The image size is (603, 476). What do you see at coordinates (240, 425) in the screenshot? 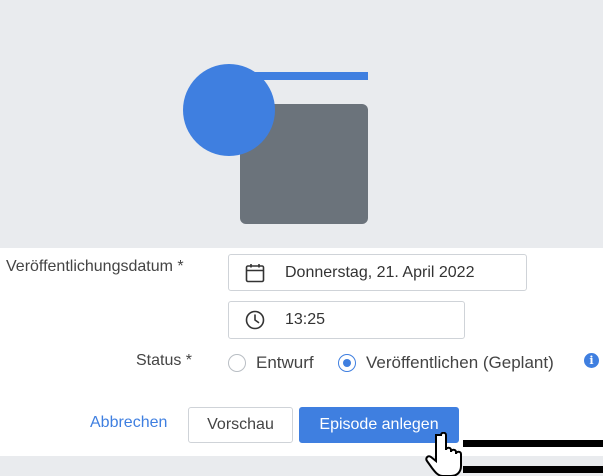
I see `preview-button: Vorschau` at bounding box center [240, 425].